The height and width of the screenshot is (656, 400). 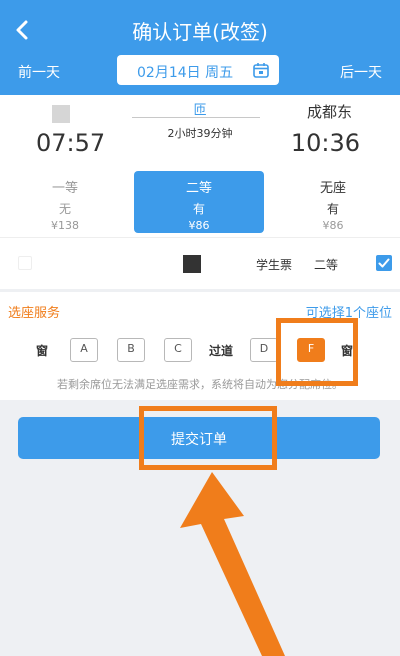 I want to click on passenger-name-redacted, so click(x=25, y=263).